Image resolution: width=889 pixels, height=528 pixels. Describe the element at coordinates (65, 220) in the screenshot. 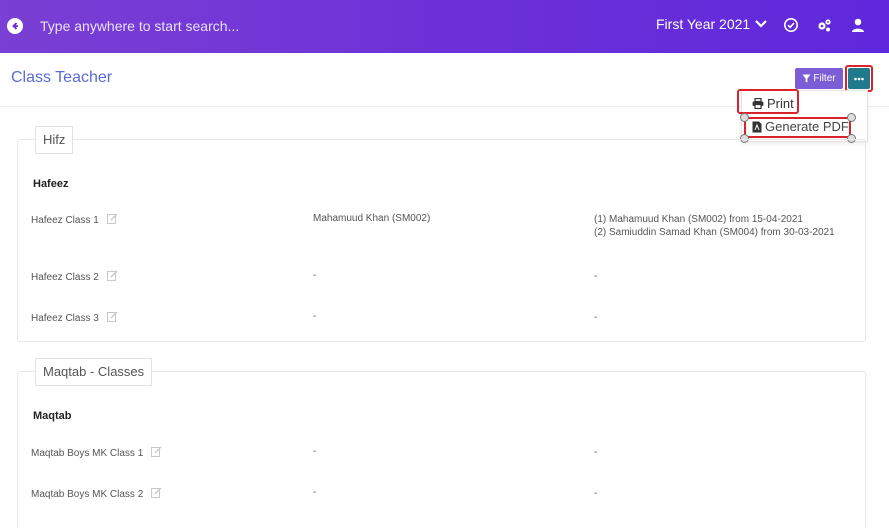

I see `class-name: Hafeez Class 1` at that location.